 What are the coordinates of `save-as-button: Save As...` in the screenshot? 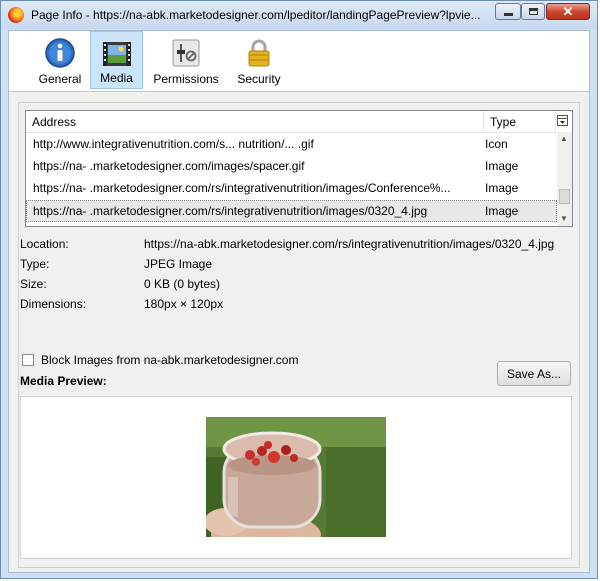 It's located at (534, 373).